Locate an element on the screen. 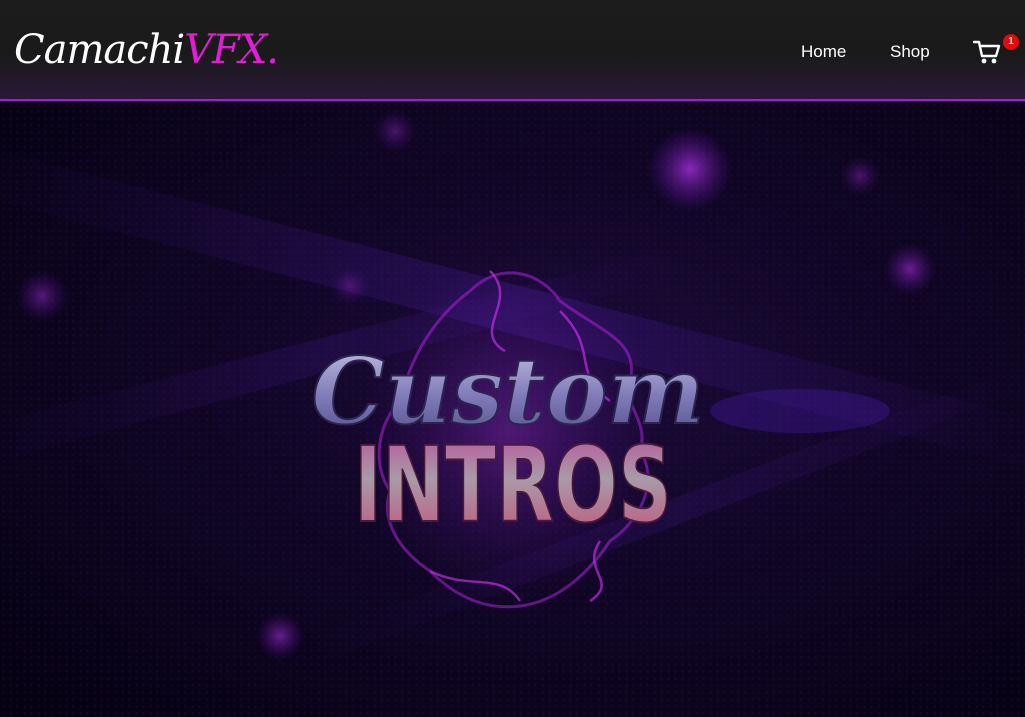  shopping-cart-icon is located at coordinates (986, 52).